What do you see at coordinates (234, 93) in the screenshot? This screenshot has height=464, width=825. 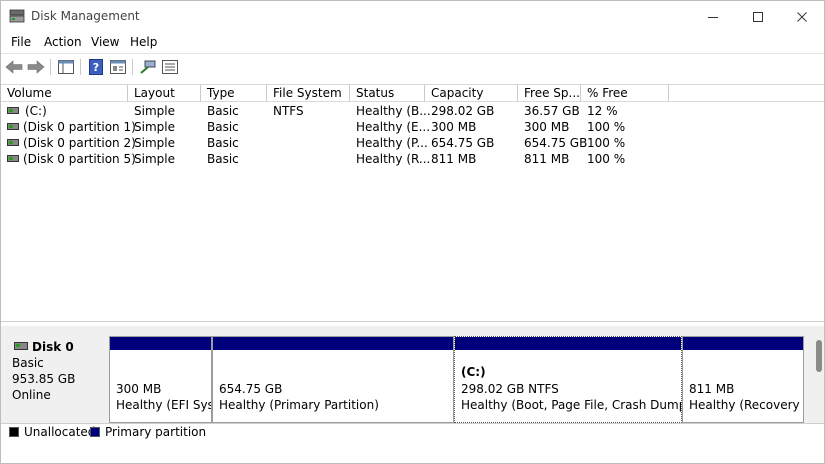 I see `column-header-type: Type` at bounding box center [234, 93].